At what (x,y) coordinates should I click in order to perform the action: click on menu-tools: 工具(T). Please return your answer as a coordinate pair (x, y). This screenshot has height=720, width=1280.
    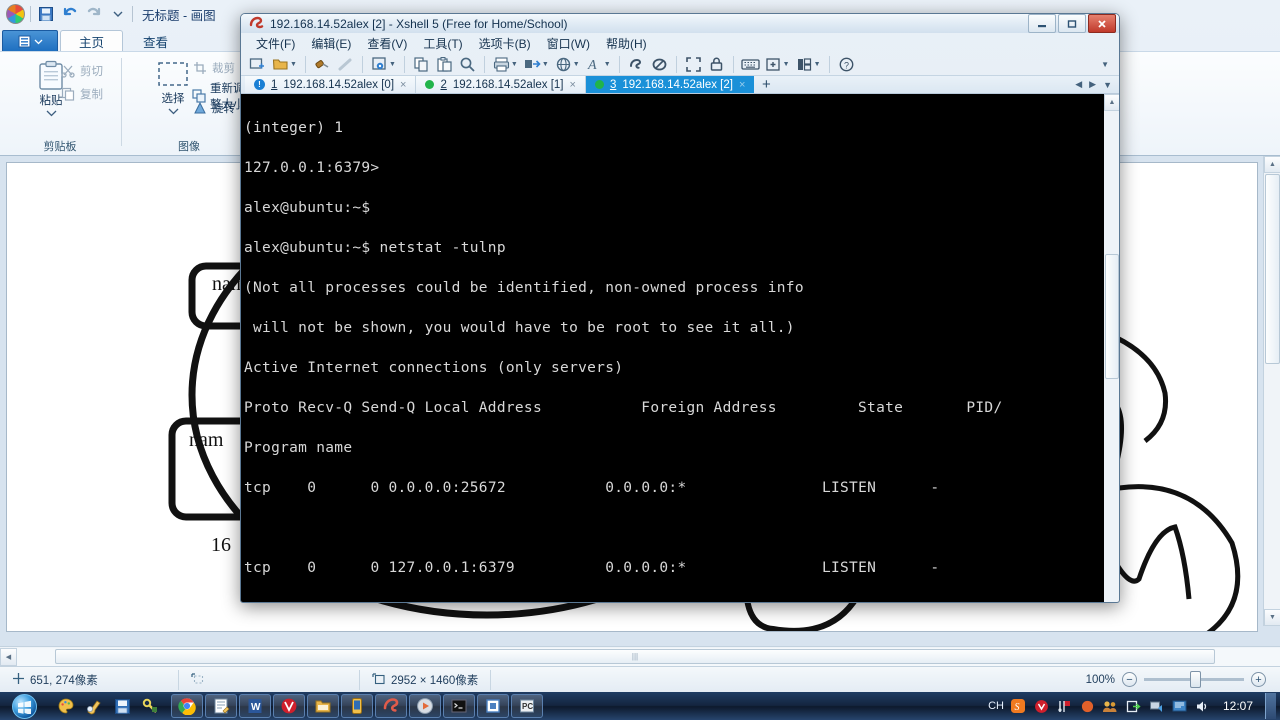
    Looking at the image, I should click on (442, 43).